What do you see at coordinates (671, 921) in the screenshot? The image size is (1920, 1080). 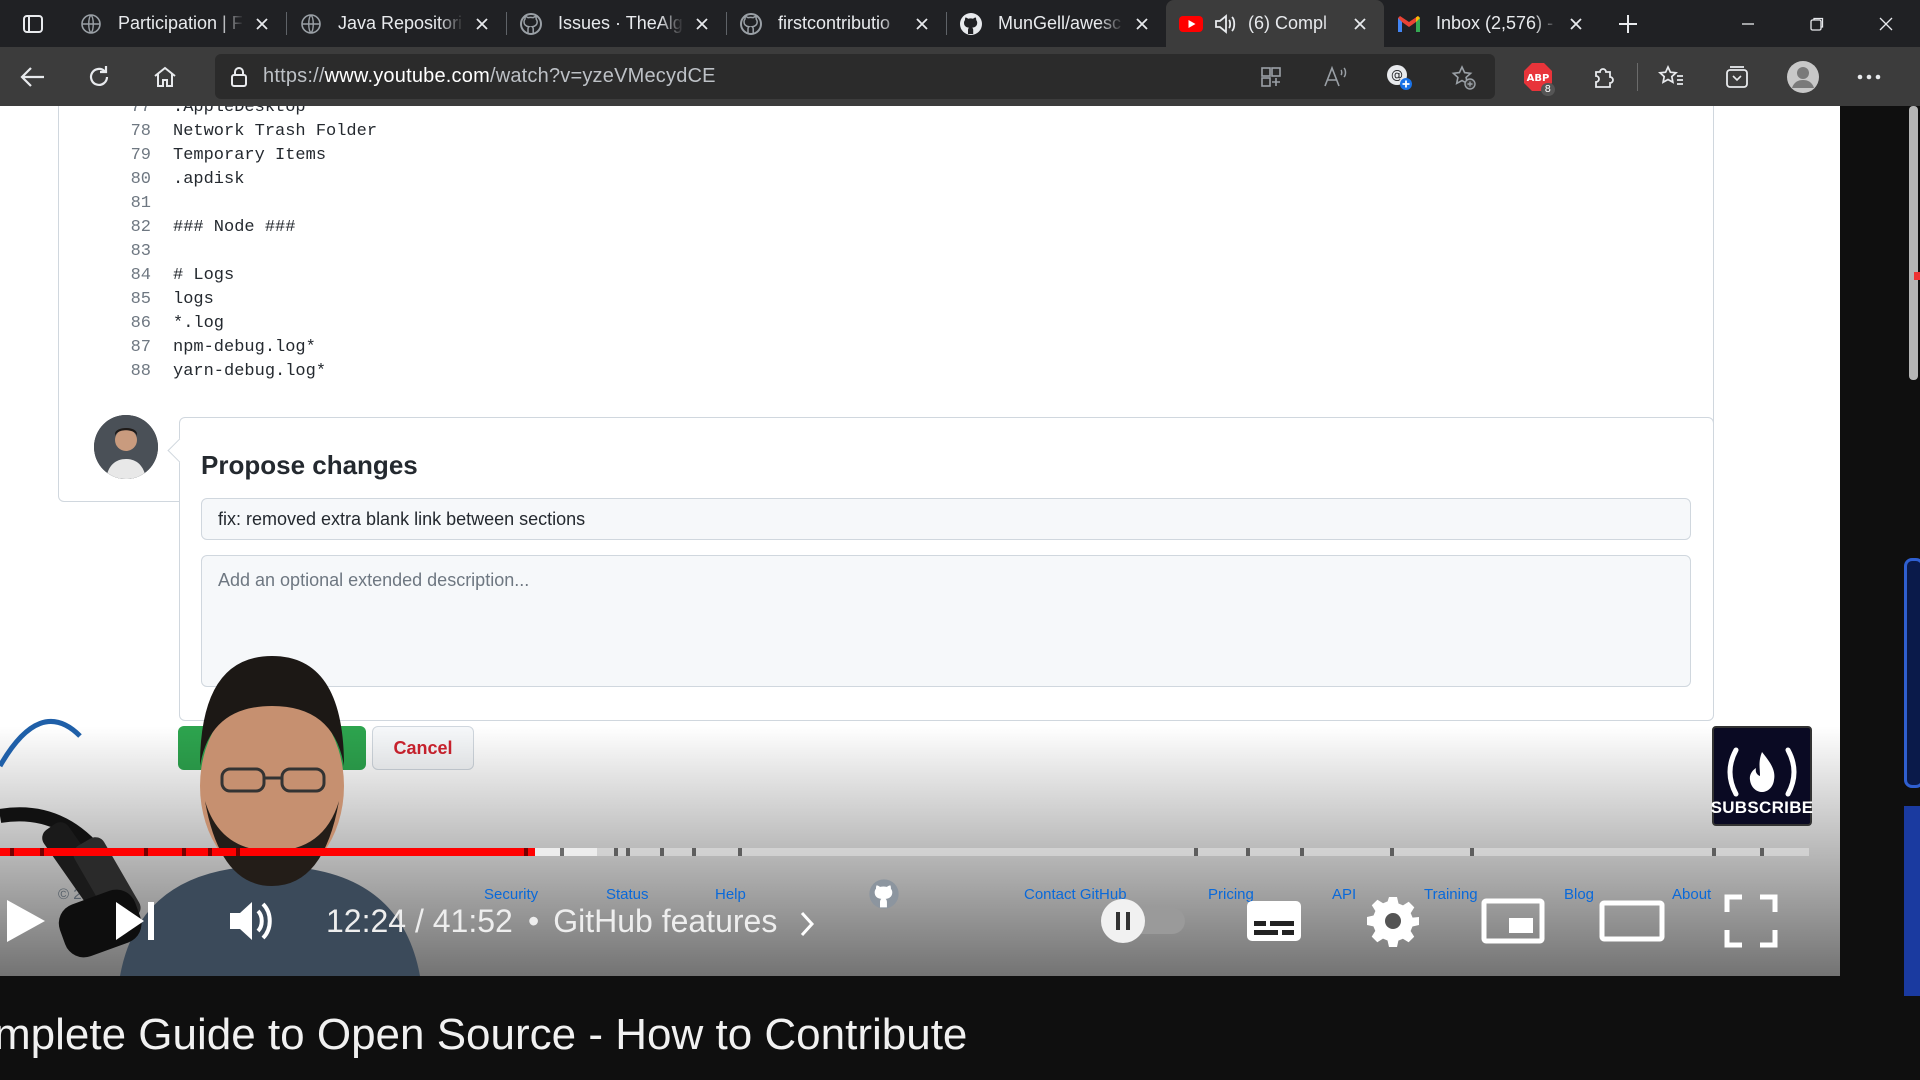 I see `chapter-button: • GitHub features` at bounding box center [671, 921].